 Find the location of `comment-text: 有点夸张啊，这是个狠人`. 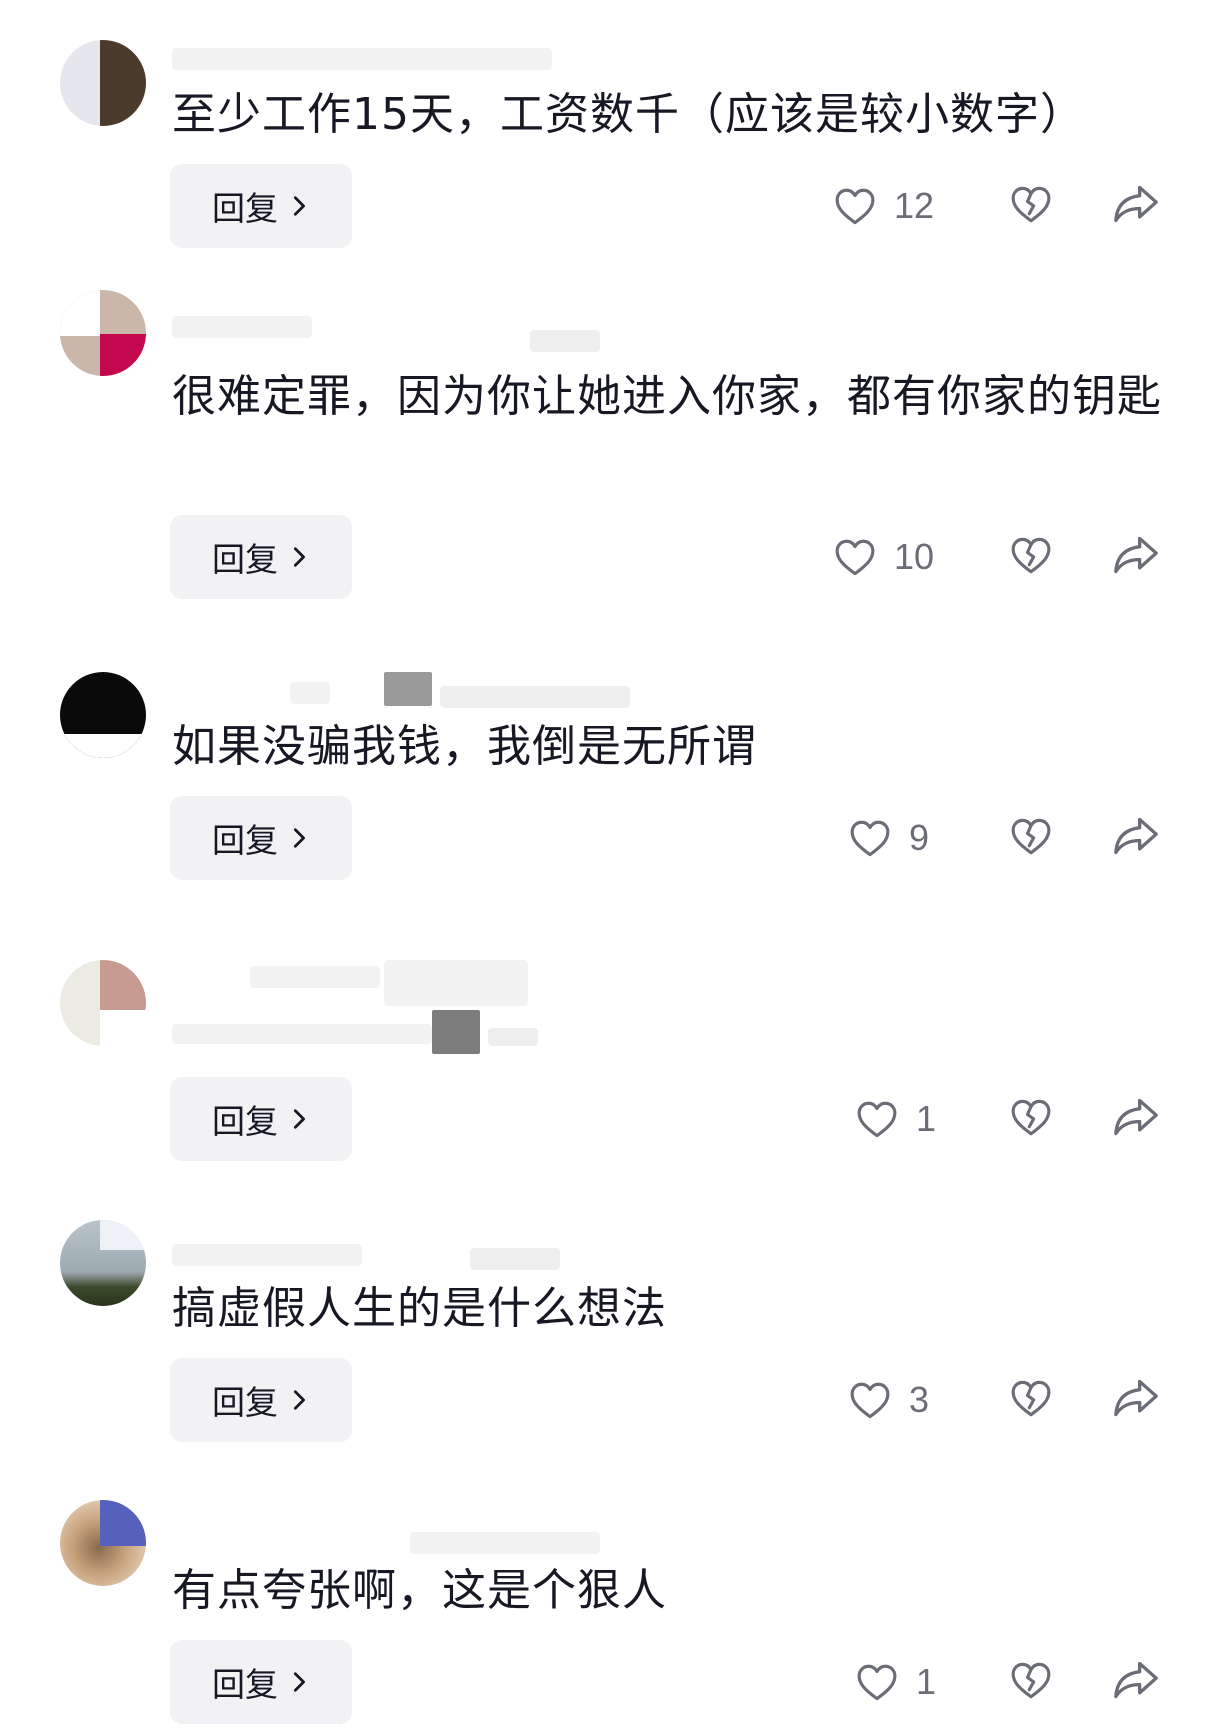

comment-text: 有点夸张啊，这是个狠人 is located at coordinates (419, 1590).